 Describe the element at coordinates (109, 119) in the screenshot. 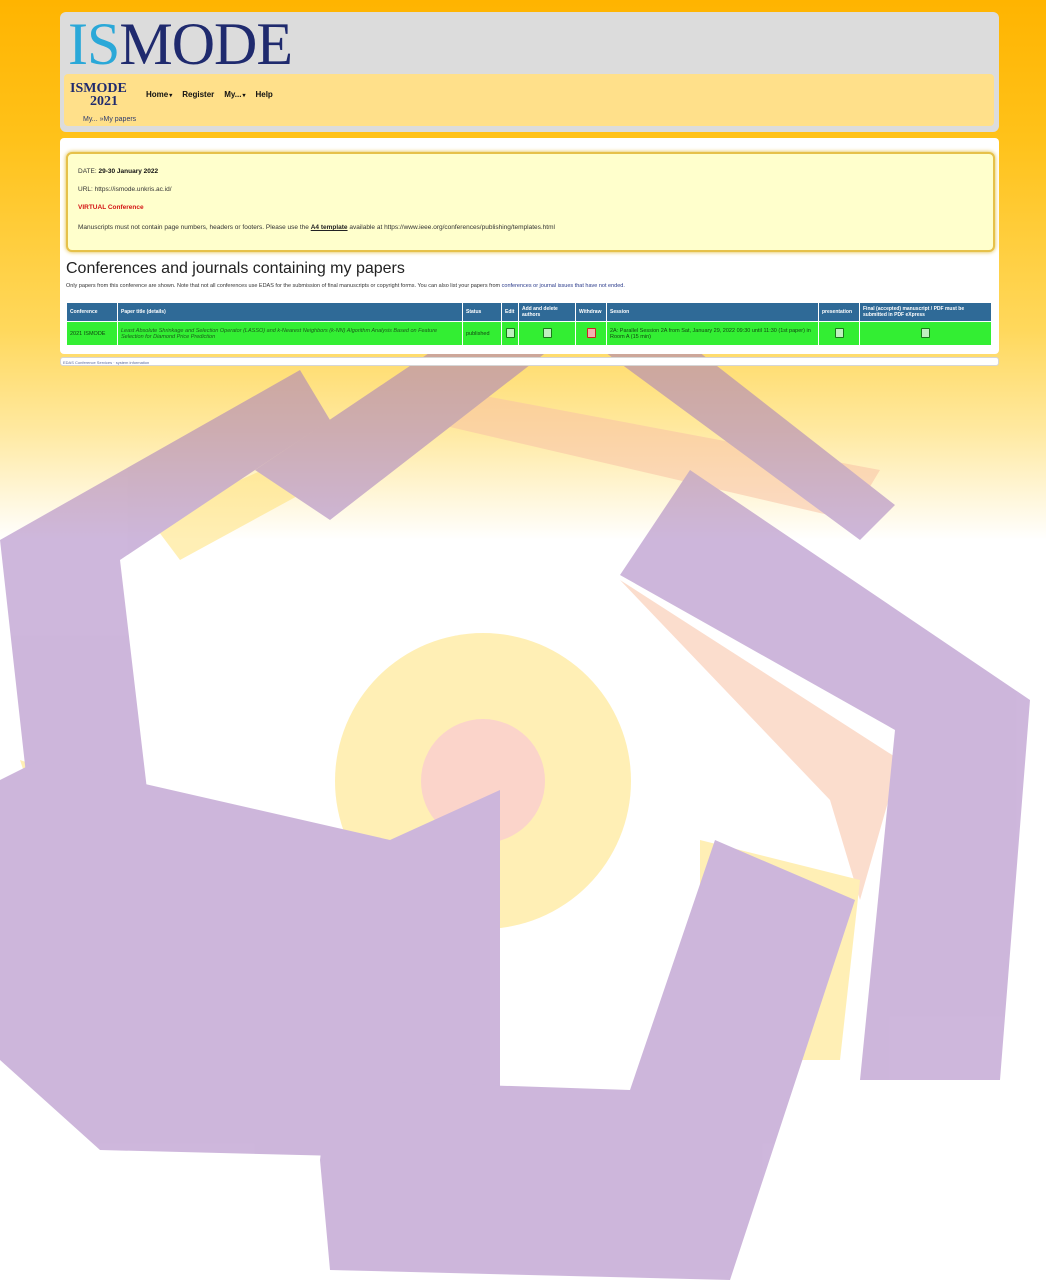

I see `breadcrumb: My... »My papers` at that location.